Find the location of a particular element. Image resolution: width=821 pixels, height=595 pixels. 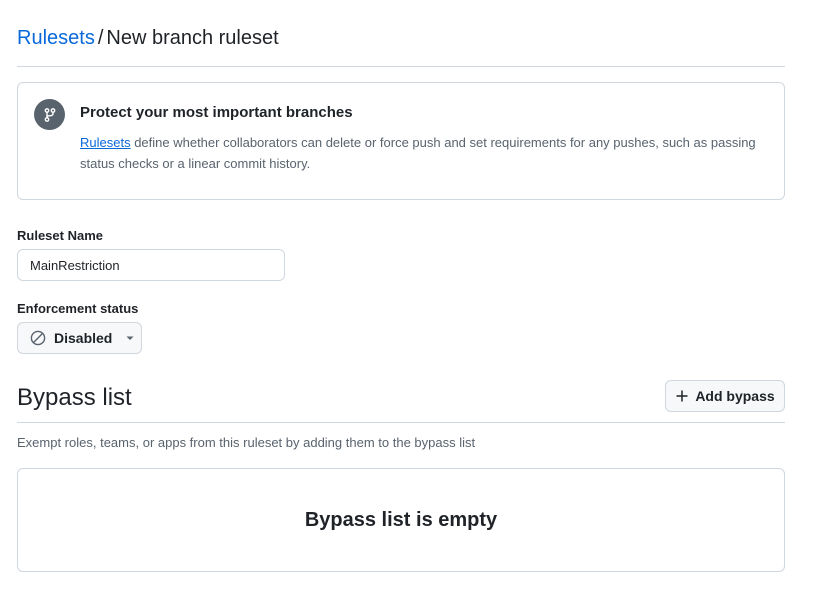

git-branch-icon is located at coordinates (49, 114).